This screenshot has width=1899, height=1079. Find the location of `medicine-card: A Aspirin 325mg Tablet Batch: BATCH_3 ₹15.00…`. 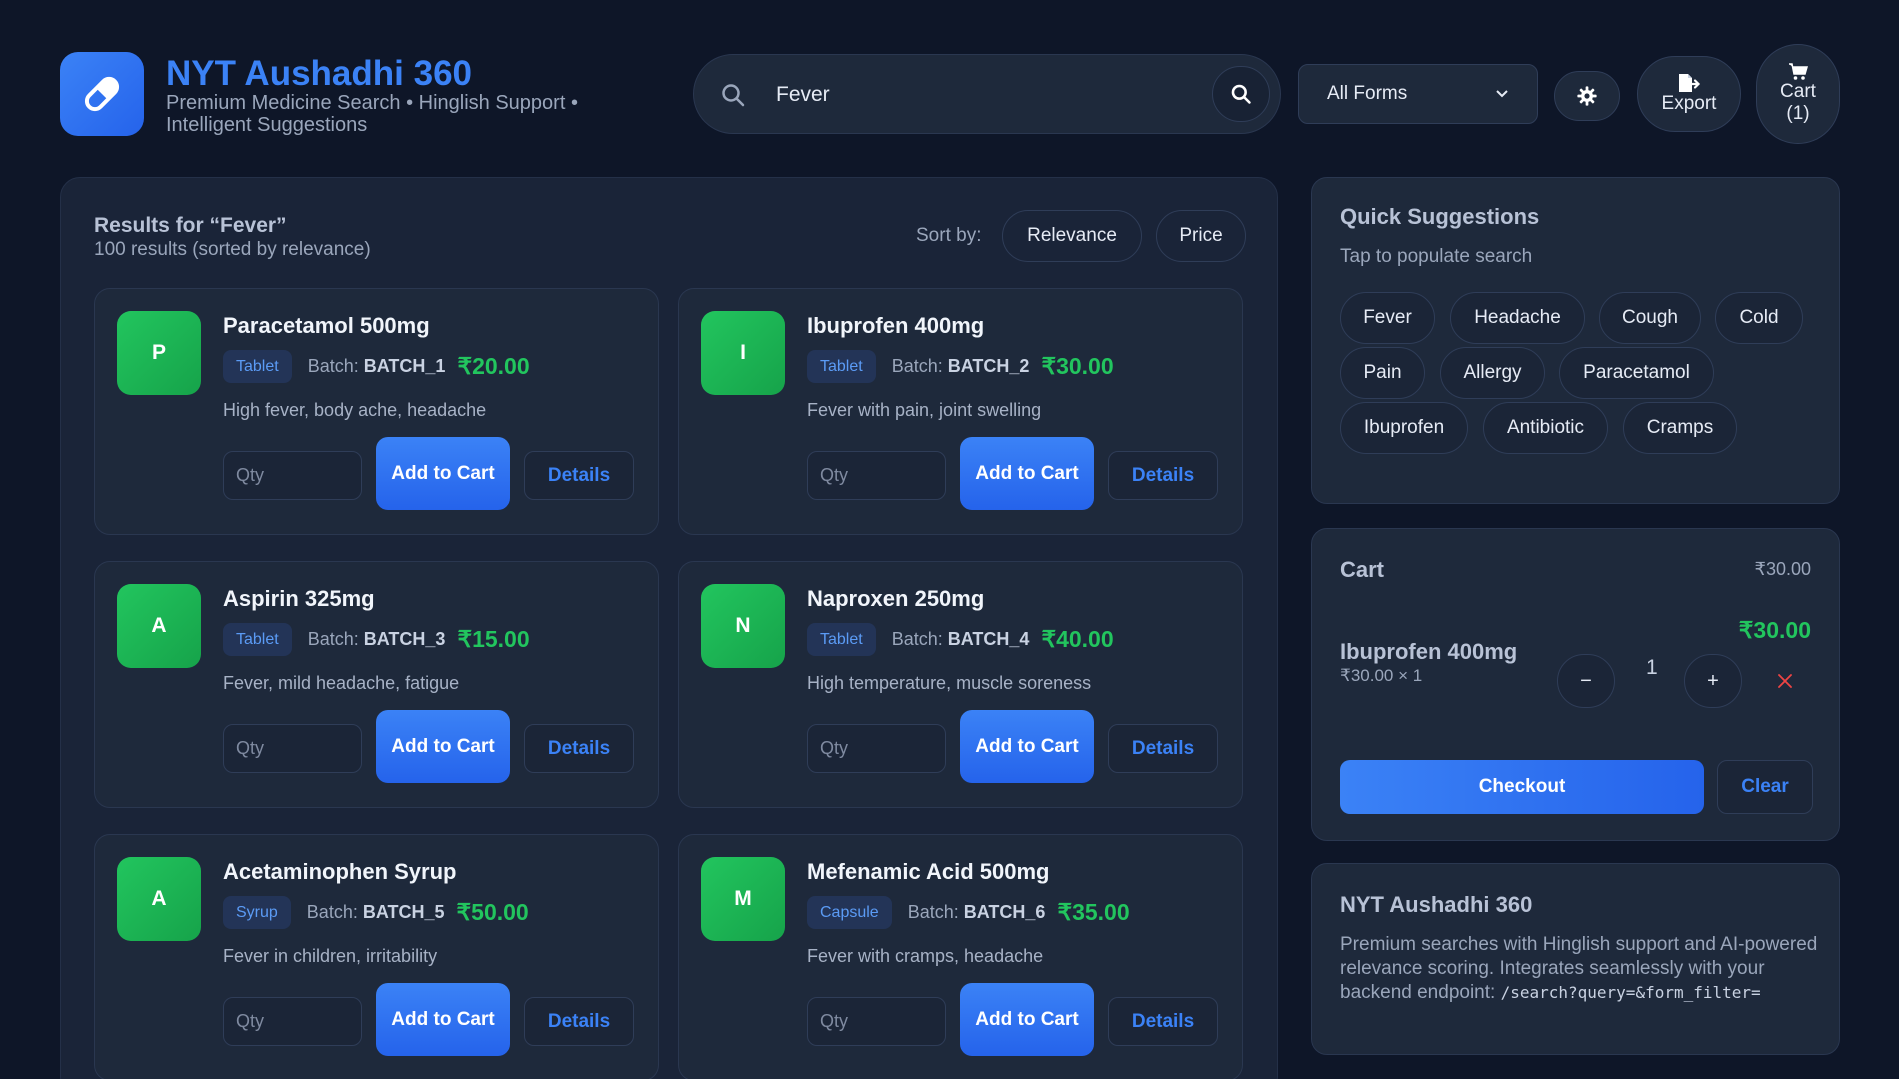

medicine-card: A Aspirin 325mg Tablet Batch: BATCH_3 ₹15.00… is located at coordinates (376, 684).